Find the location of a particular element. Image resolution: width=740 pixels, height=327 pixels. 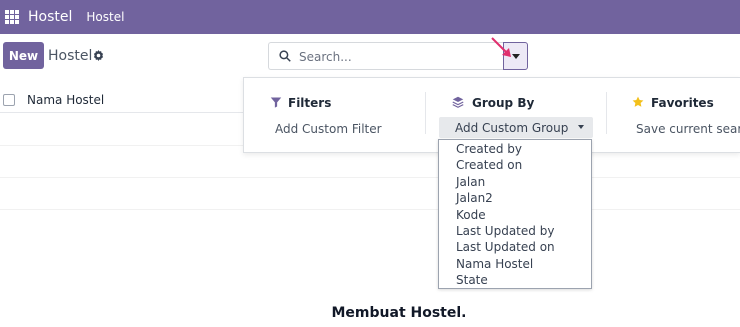

option-jalan2: Jalan2 is located at coordinates (474, 198).